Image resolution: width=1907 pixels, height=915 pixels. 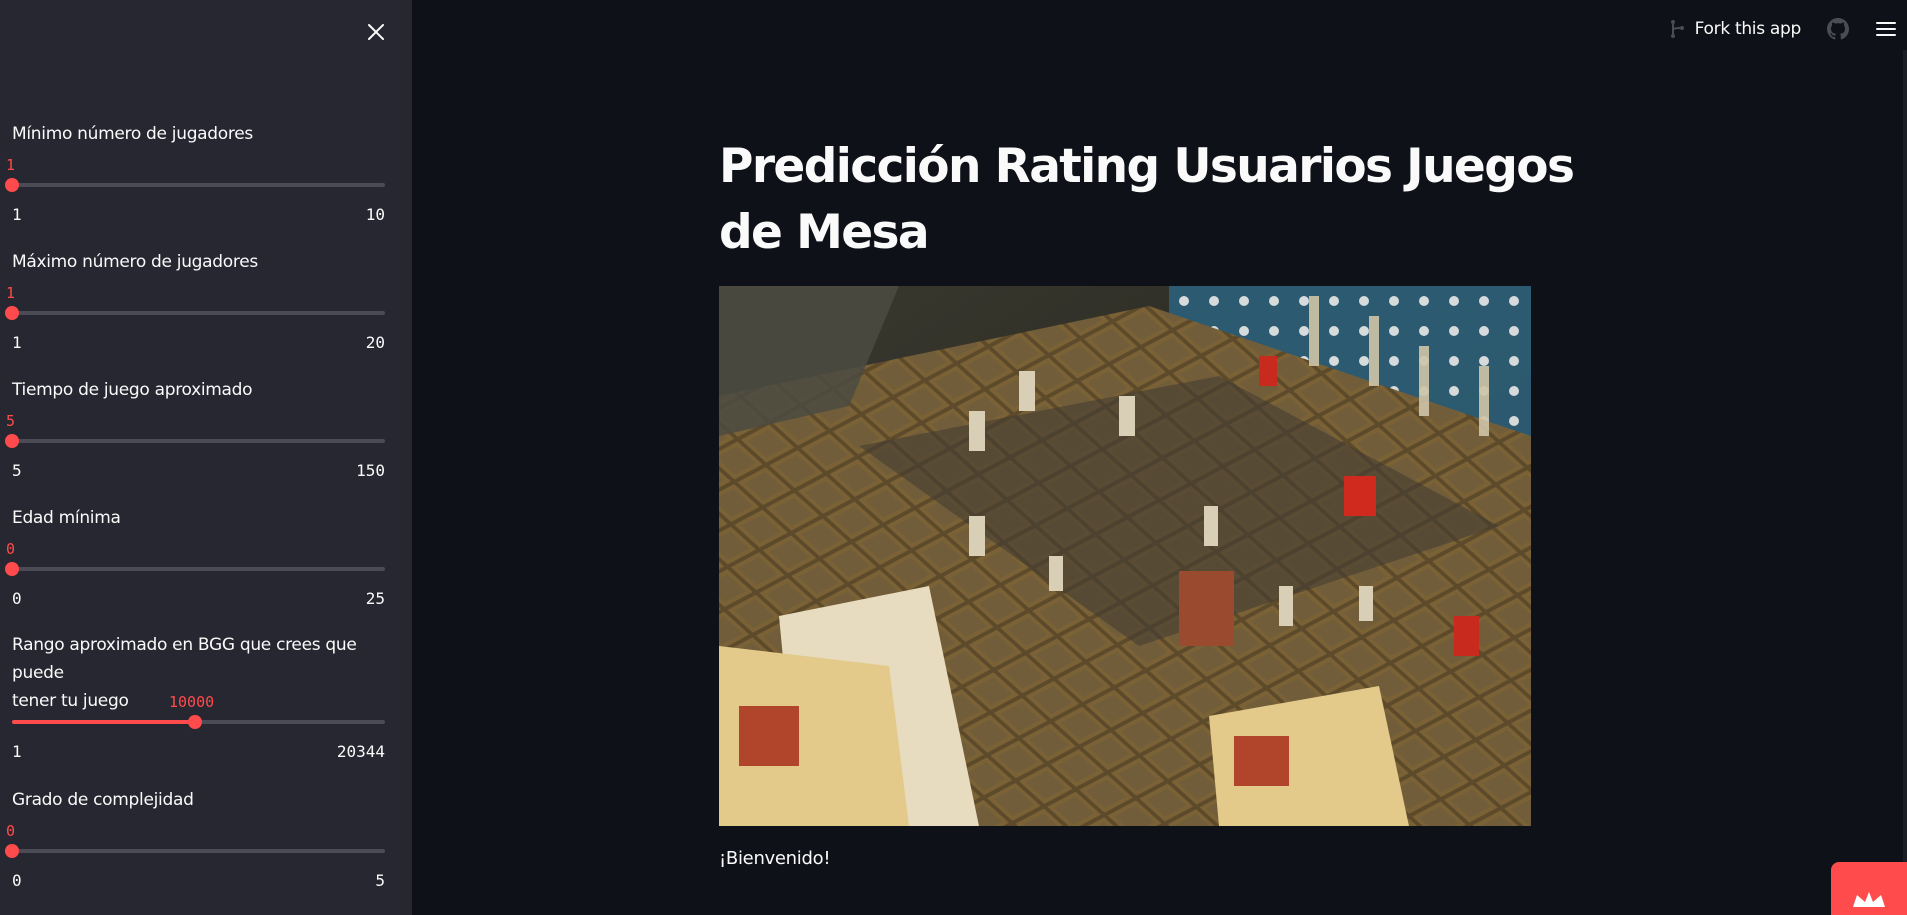 What do you see at coordinates (375, 598) in the screenshot?
I see `slider-max-label: 25` at bounding box center [375, 598].